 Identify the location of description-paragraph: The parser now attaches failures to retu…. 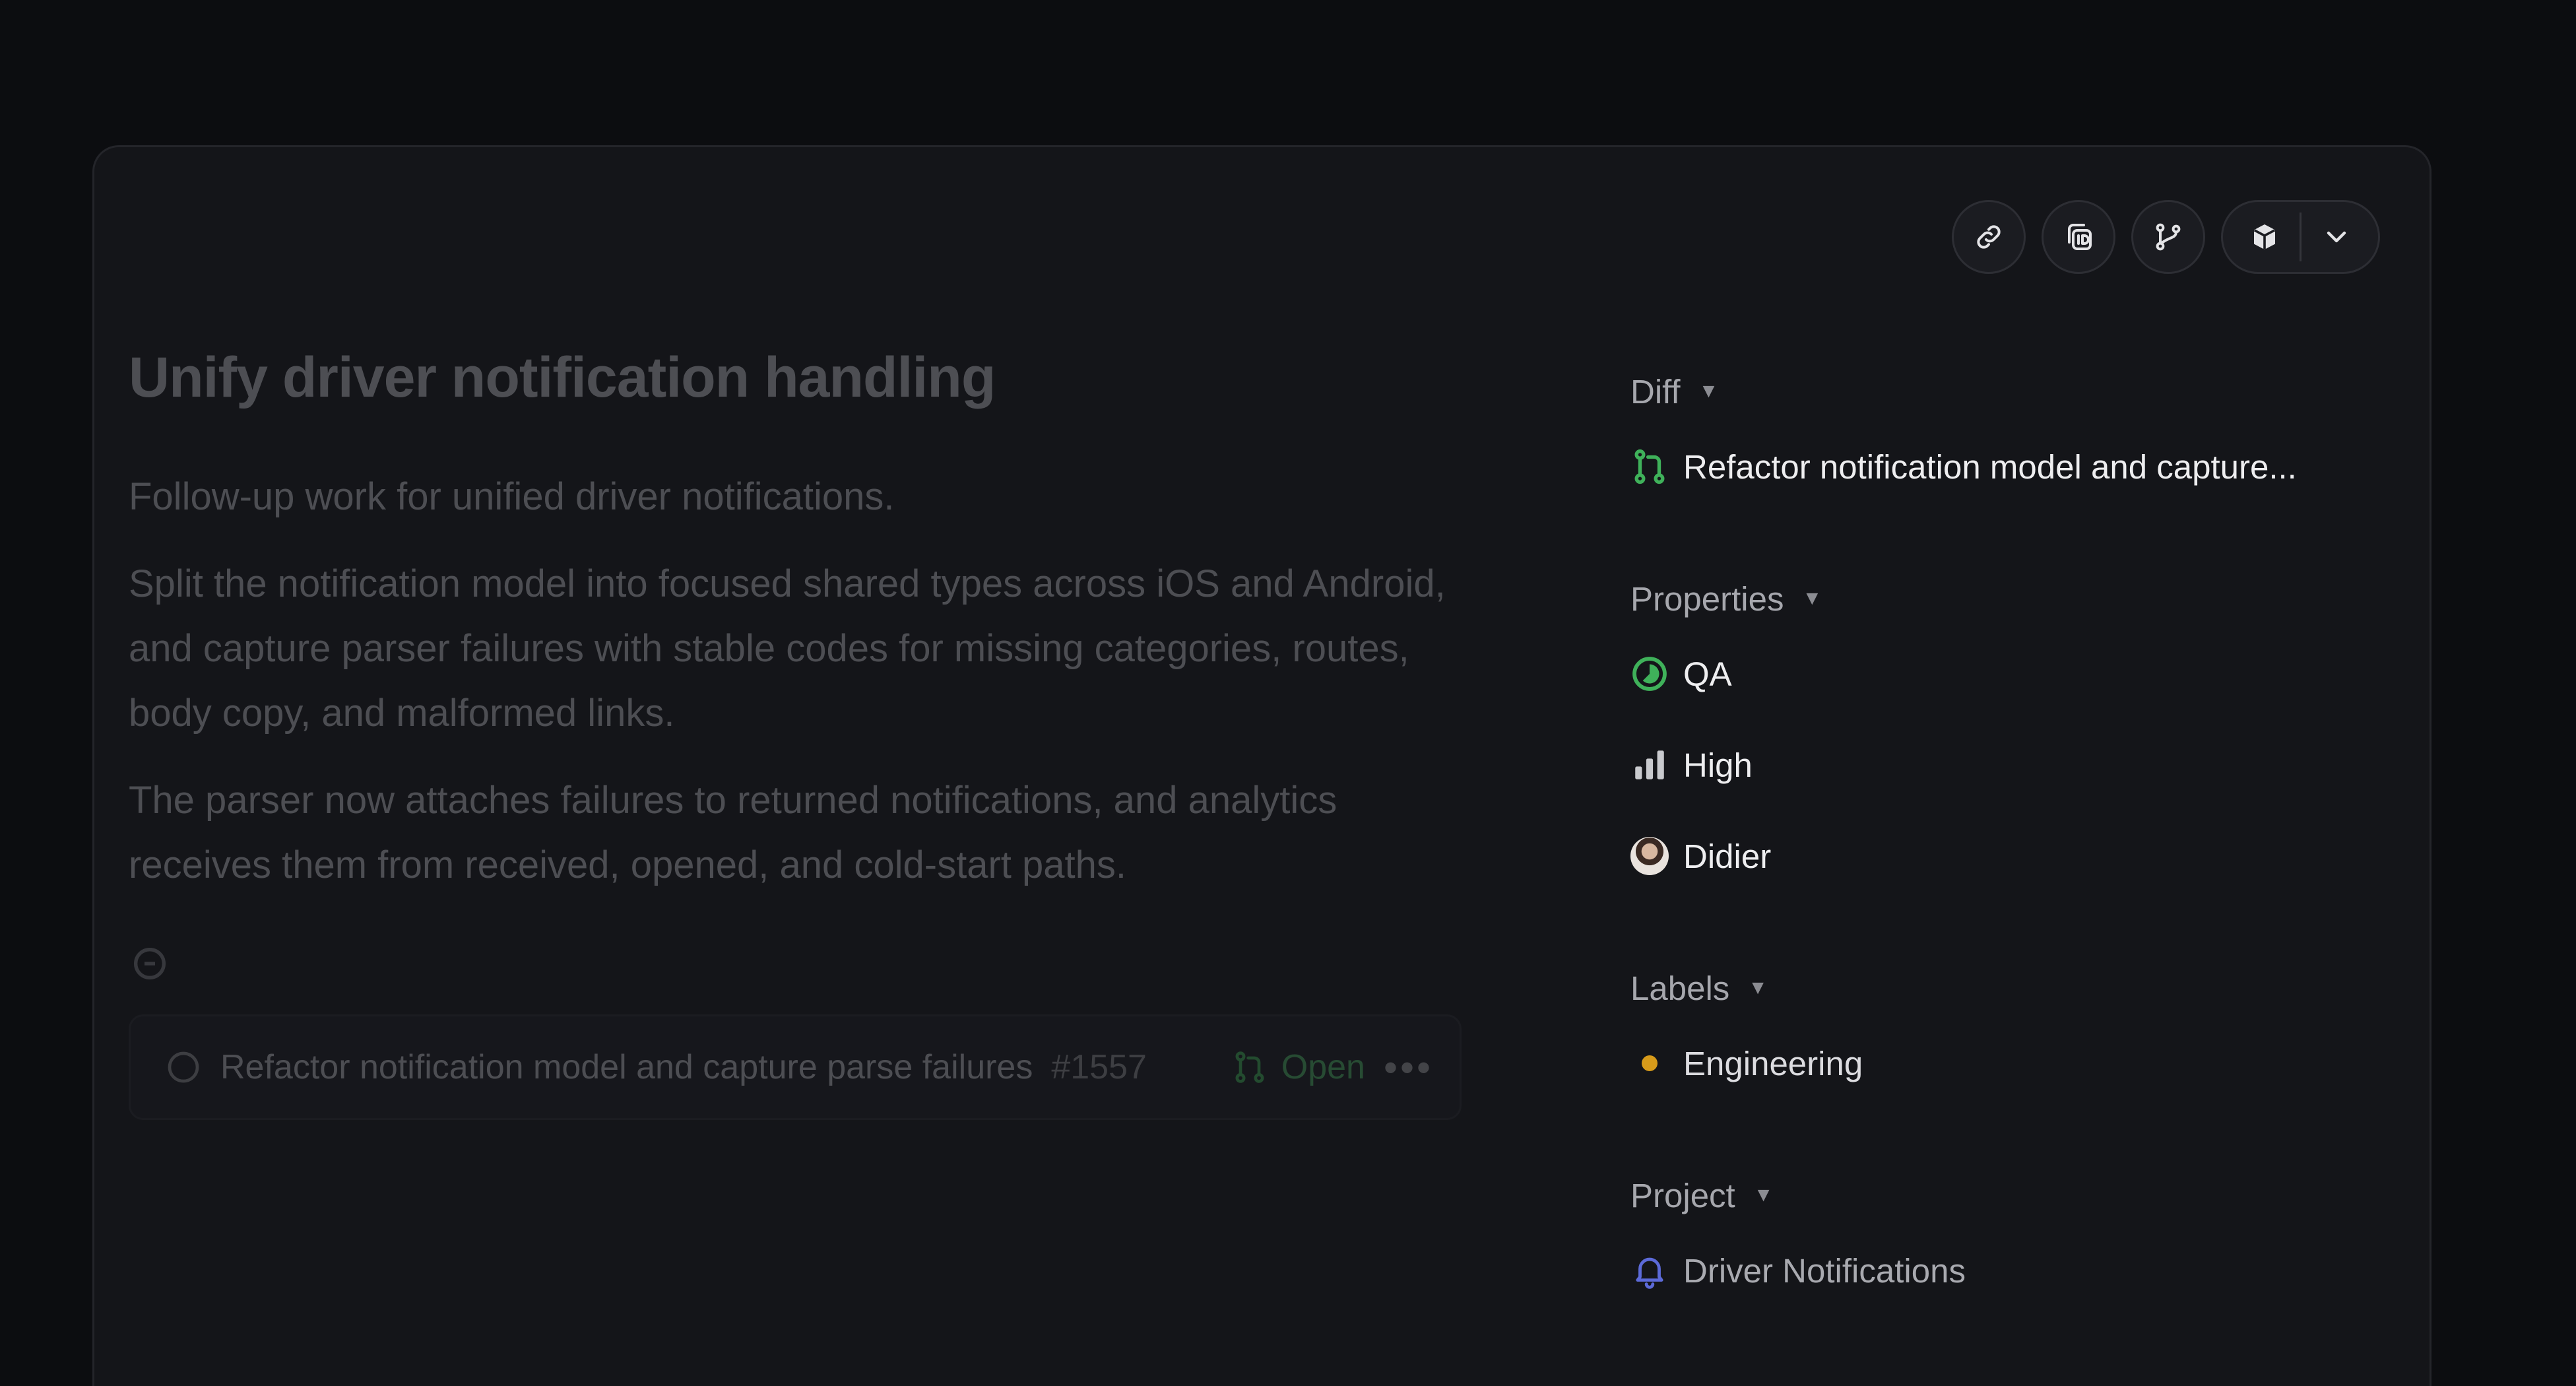
(795, 833).